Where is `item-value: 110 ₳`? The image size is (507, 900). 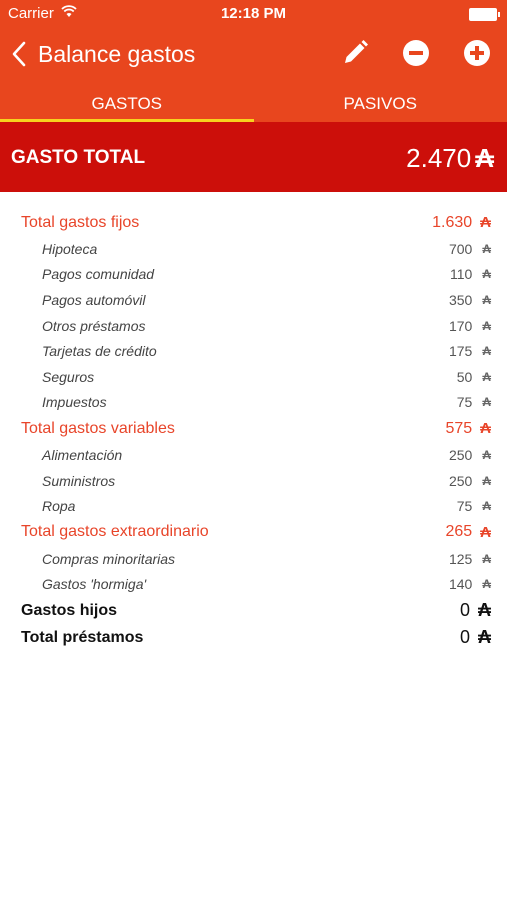
item-value: 110 ₳ is located at coordinates (470, 274).